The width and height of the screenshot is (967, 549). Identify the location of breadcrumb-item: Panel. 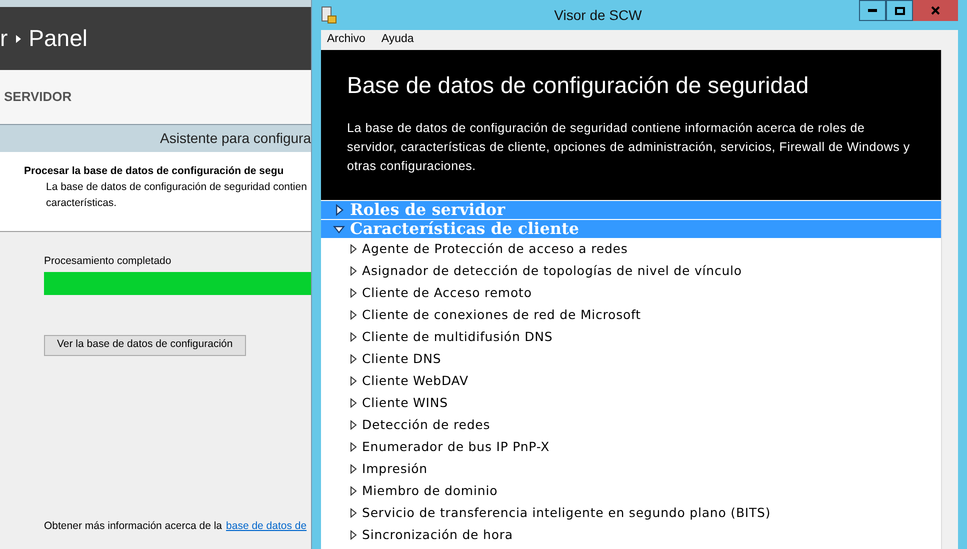
(58, 38).